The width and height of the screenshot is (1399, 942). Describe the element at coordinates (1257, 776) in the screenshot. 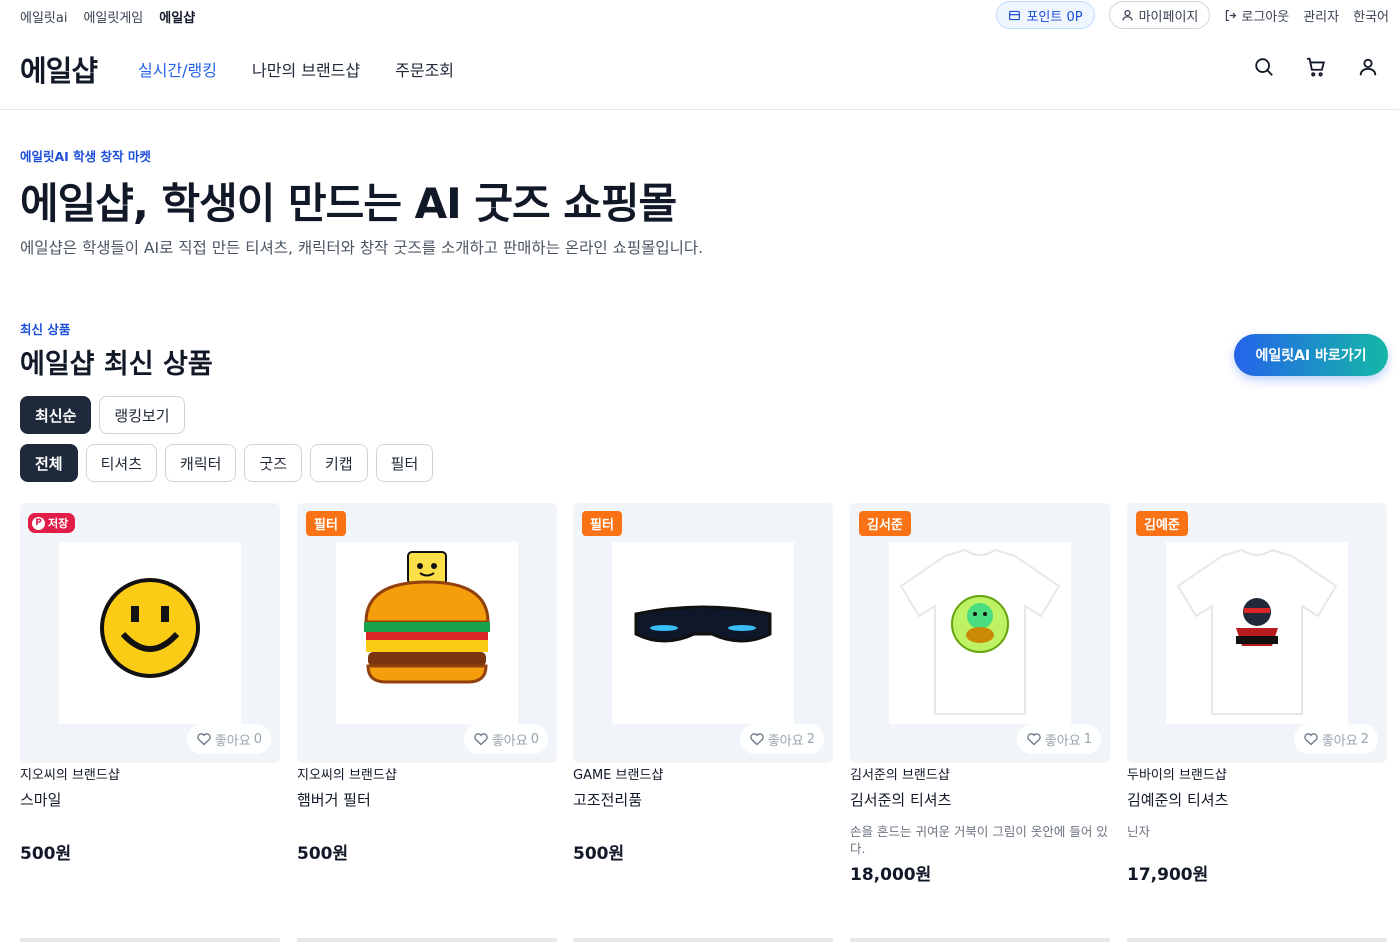

I see `product-brand: 두바이의 브랜드샵` at that location.